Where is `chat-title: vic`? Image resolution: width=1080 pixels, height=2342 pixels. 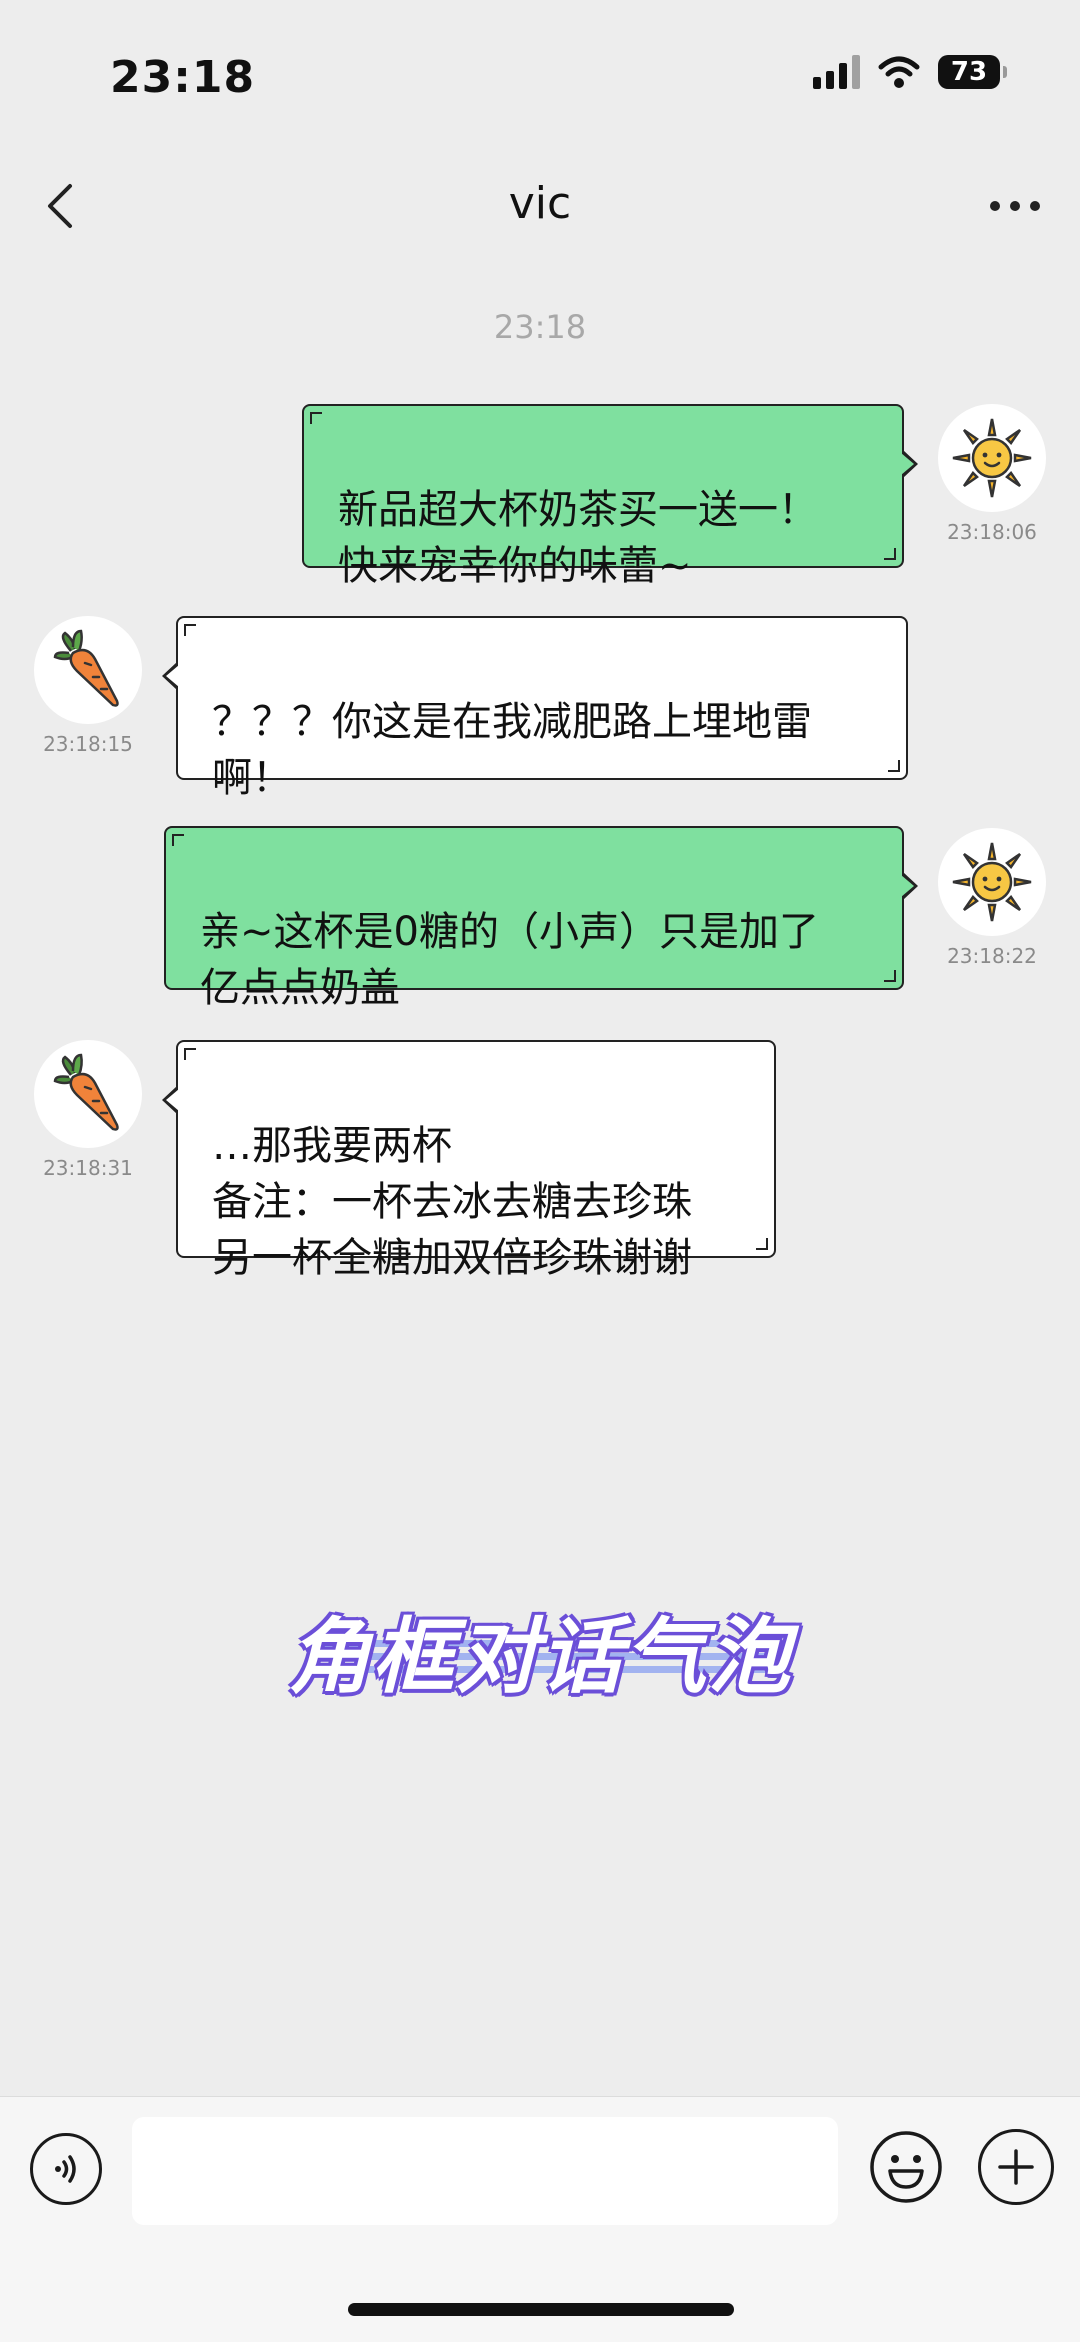 chat-title: vic is located at coordinates (540, 203).